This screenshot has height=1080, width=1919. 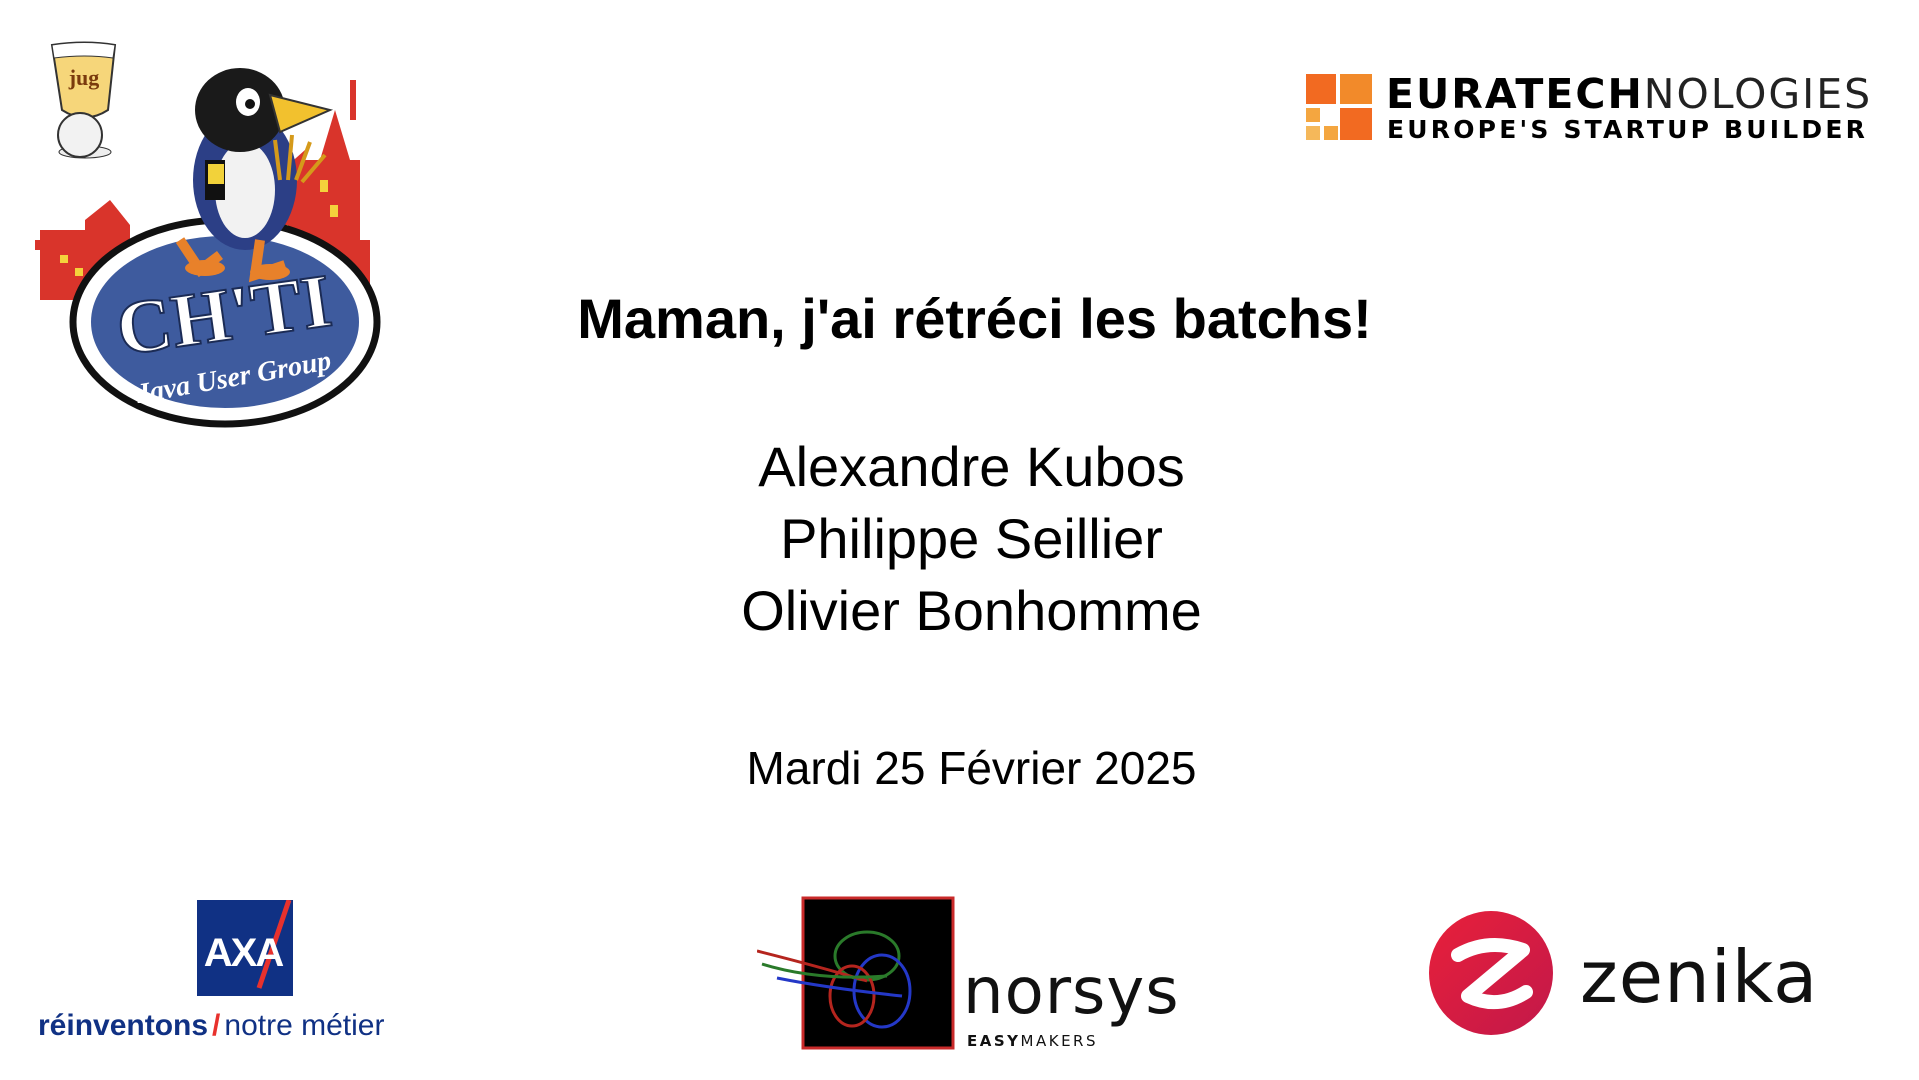 I want to click on zenika-icon, so click(x=1491, y=973).